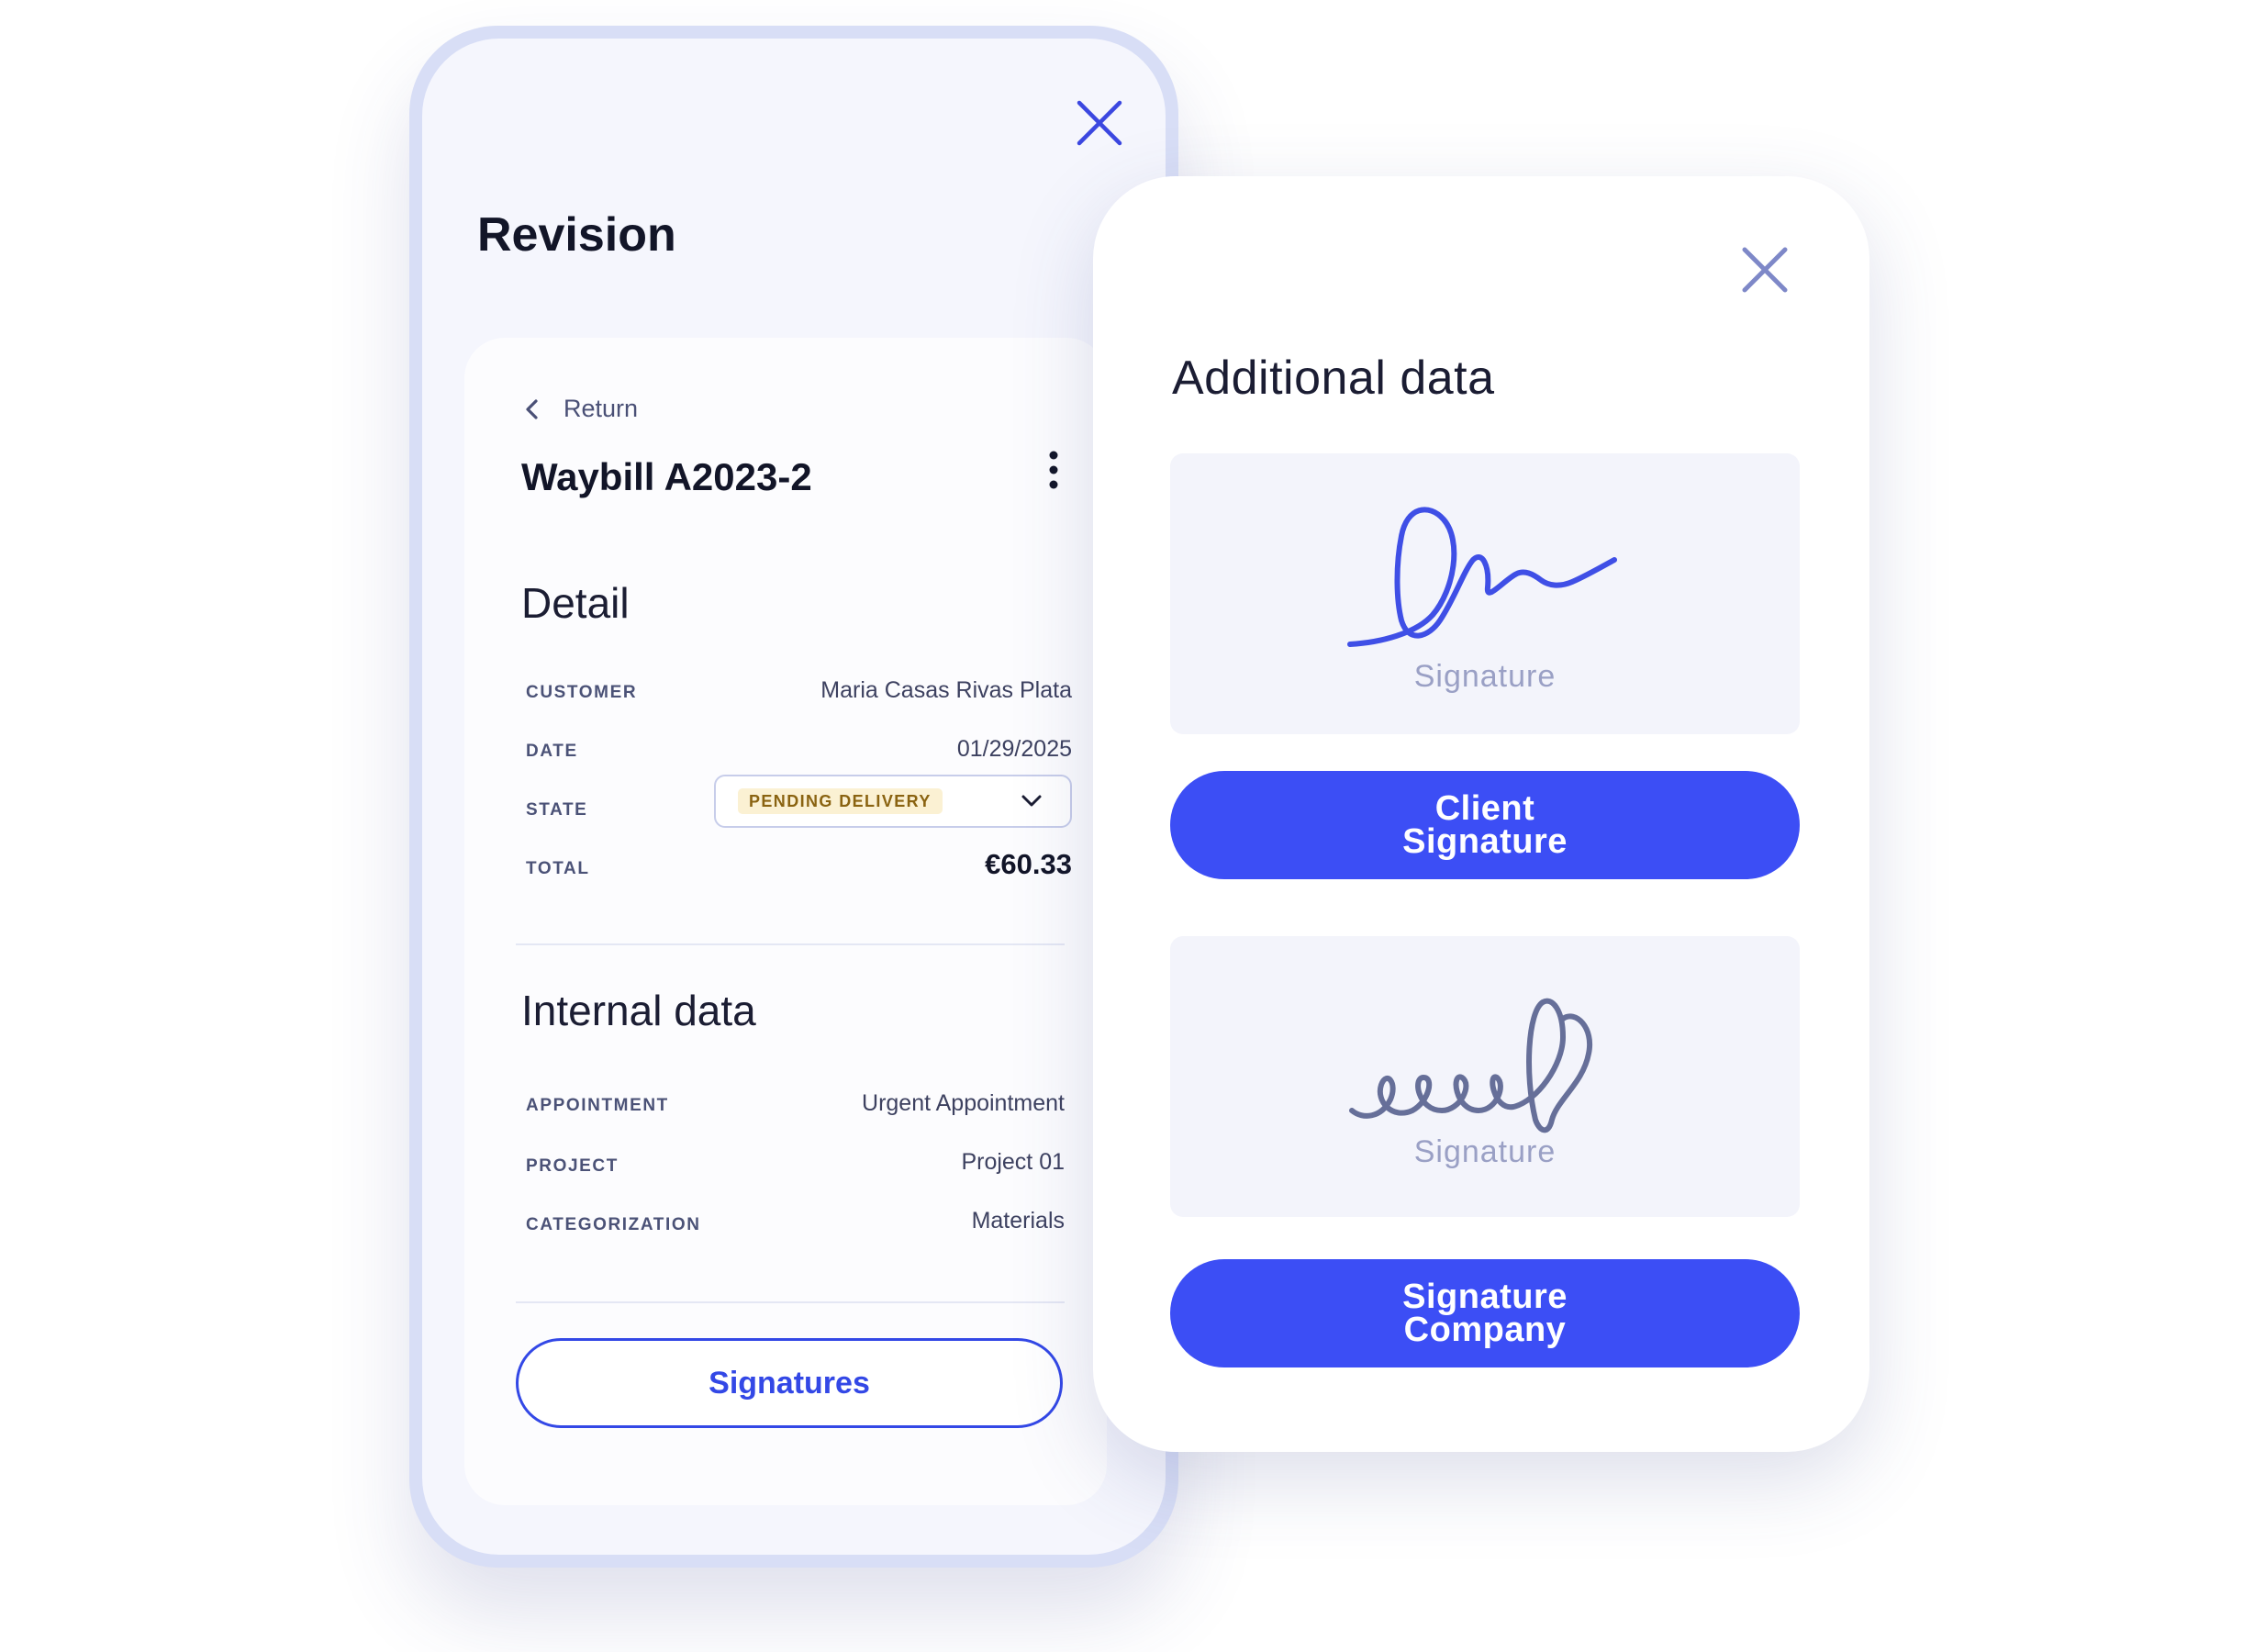 This screenshot has width=2243, height=1652. I want to click on client-signature-drawing, so click(1482, 577).